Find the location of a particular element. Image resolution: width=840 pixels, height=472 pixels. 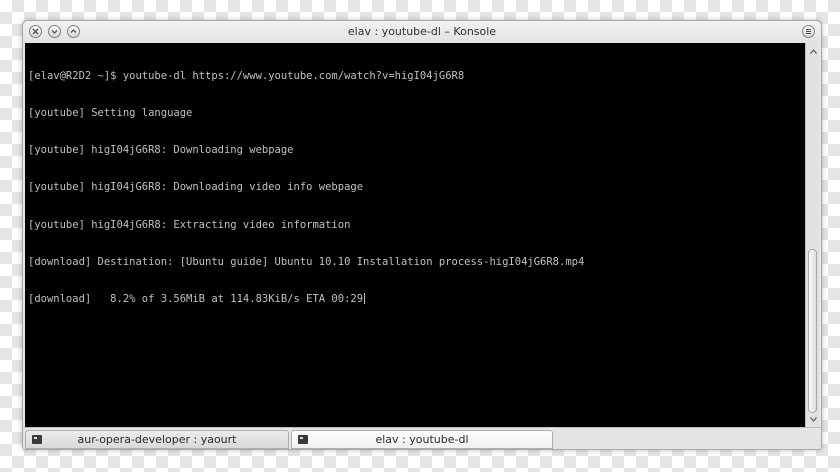

menu-icon is located at coordinates (808, 31).